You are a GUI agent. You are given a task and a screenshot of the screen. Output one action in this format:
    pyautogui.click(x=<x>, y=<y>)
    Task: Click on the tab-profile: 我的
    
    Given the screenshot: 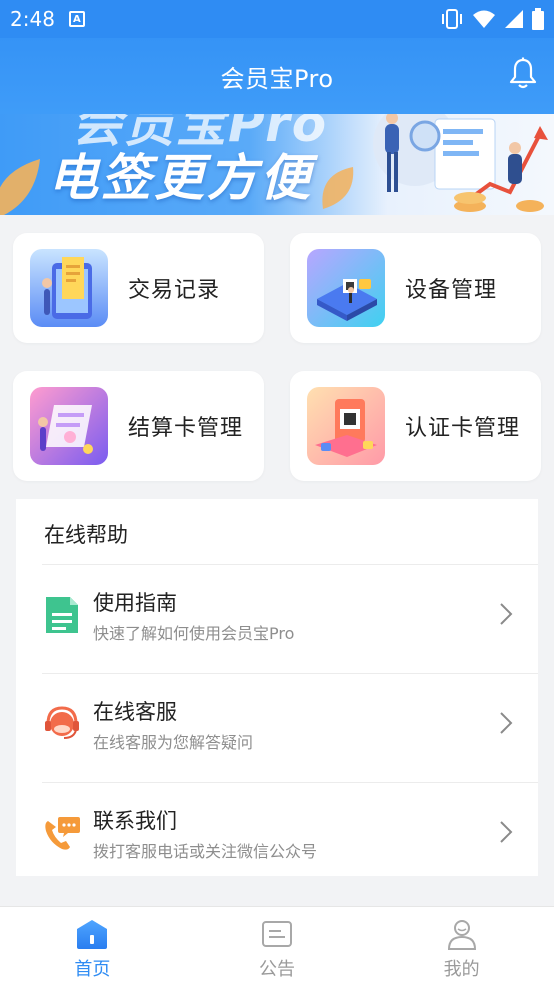 What is the action you would take?
    pyautogui.click(x=461, y=945)
    